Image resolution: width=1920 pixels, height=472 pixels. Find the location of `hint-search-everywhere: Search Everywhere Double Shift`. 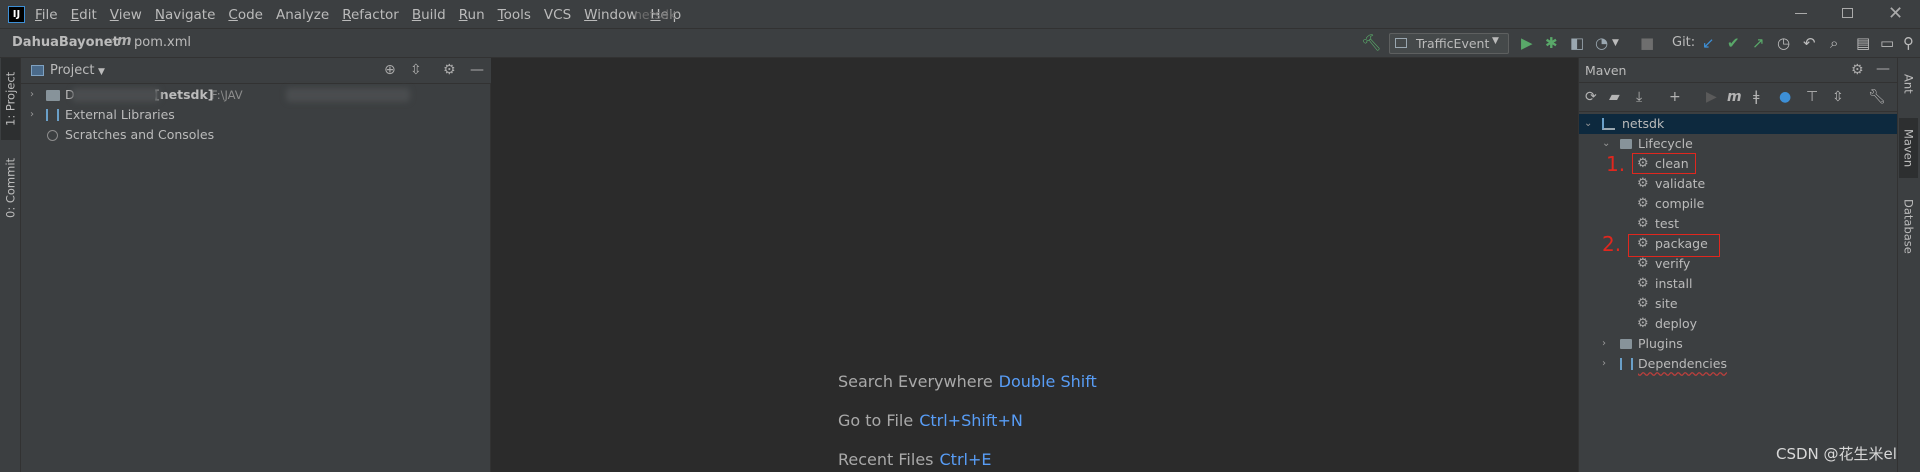

hint-search-everywhere: Search Everywhere Double Shift is located at coordinates (967, 381).